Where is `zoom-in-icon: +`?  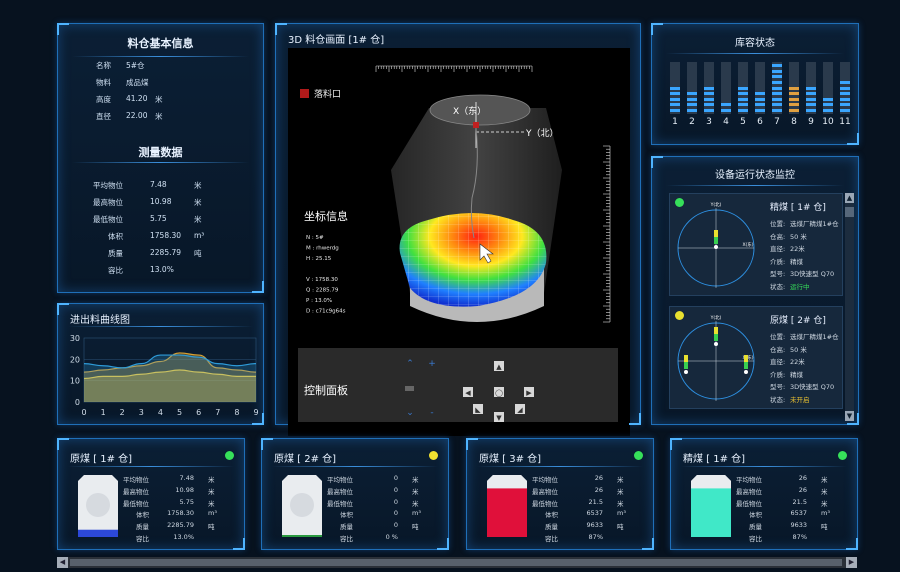
zoom-in-icon: + is located at coordinates (432, 364).